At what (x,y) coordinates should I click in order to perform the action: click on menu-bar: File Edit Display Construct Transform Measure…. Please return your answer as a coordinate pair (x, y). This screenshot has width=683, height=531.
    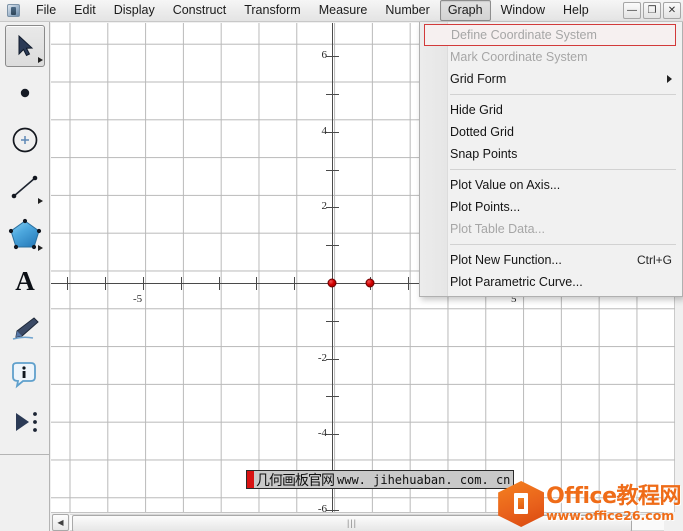
    Looking at the image, I should click on (341, 11).